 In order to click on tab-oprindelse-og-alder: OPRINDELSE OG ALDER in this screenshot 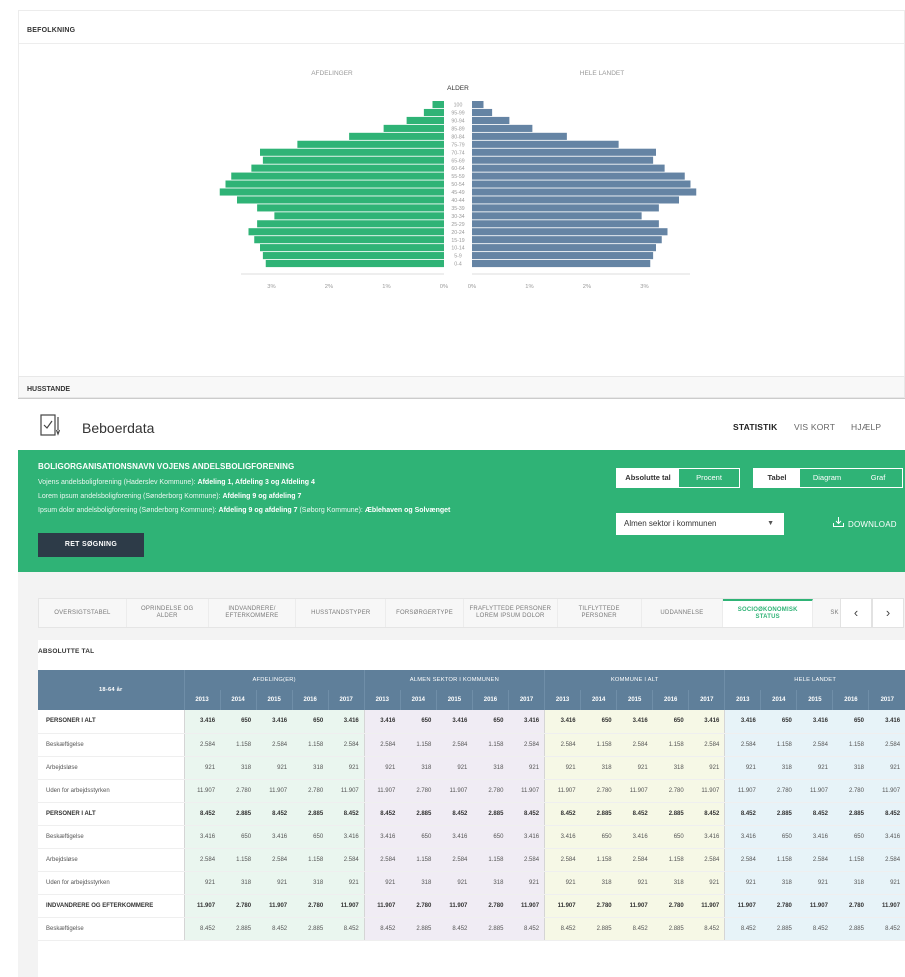, I will do `click(168, 613)`.